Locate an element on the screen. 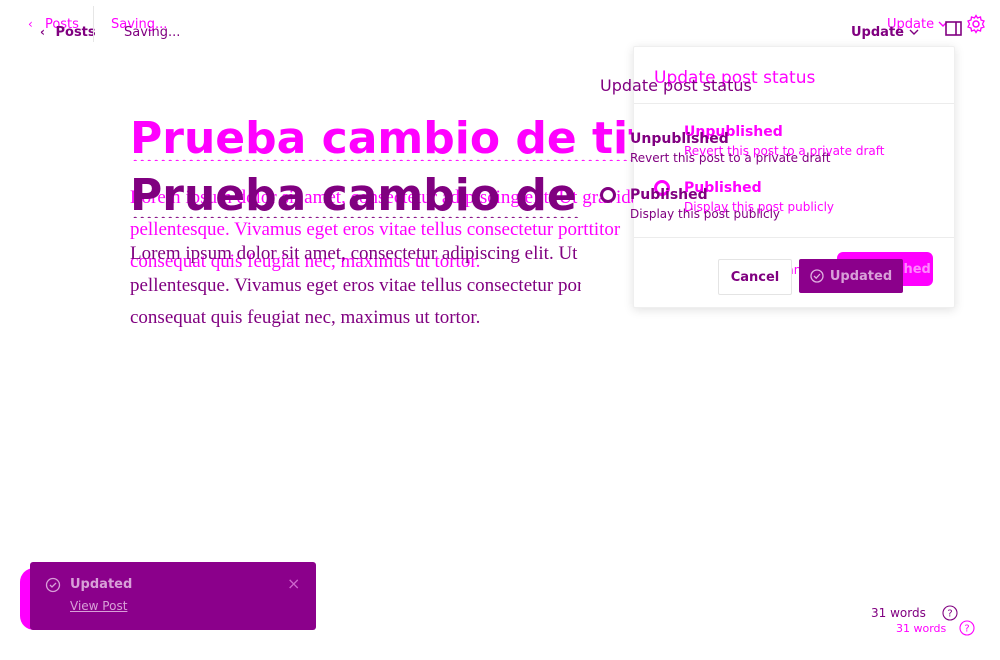  settings-button is located at coordinates (976, 26).